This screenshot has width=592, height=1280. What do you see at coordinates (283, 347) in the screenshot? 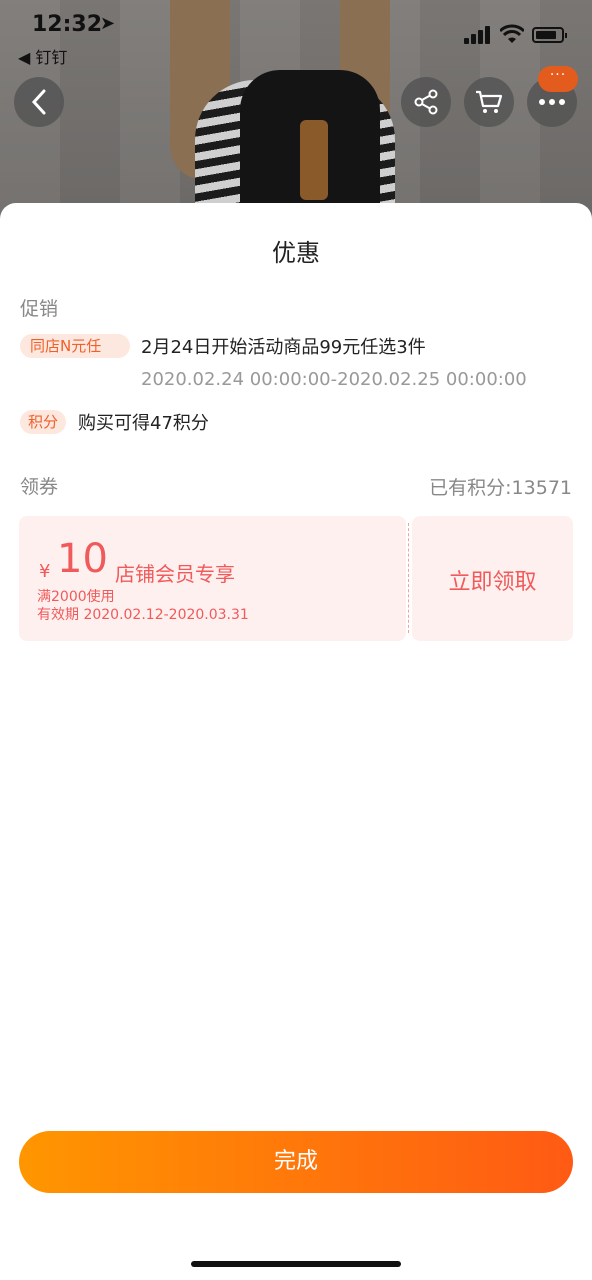
I see `promo-description: 2月24日开始活动商品99元任选3件` at bounding box center [283, 347].